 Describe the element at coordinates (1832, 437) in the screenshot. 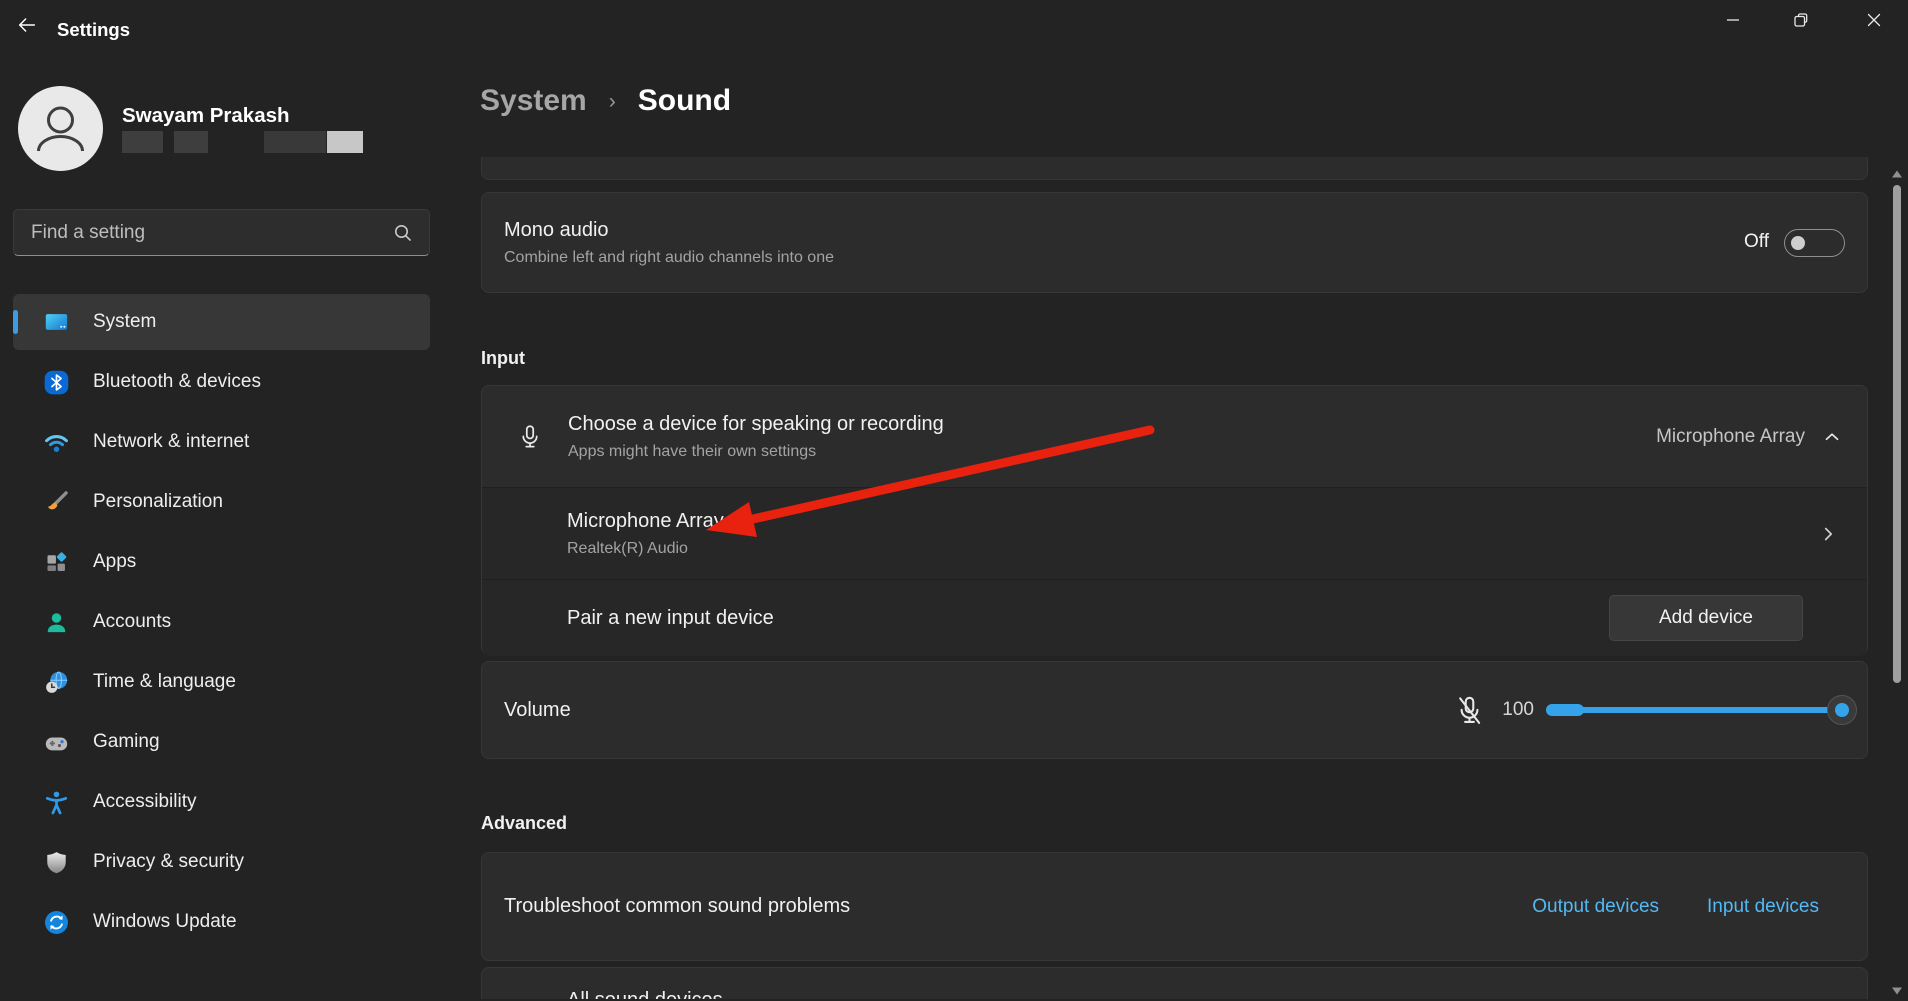

I see `chevron-up-icon` at that location.